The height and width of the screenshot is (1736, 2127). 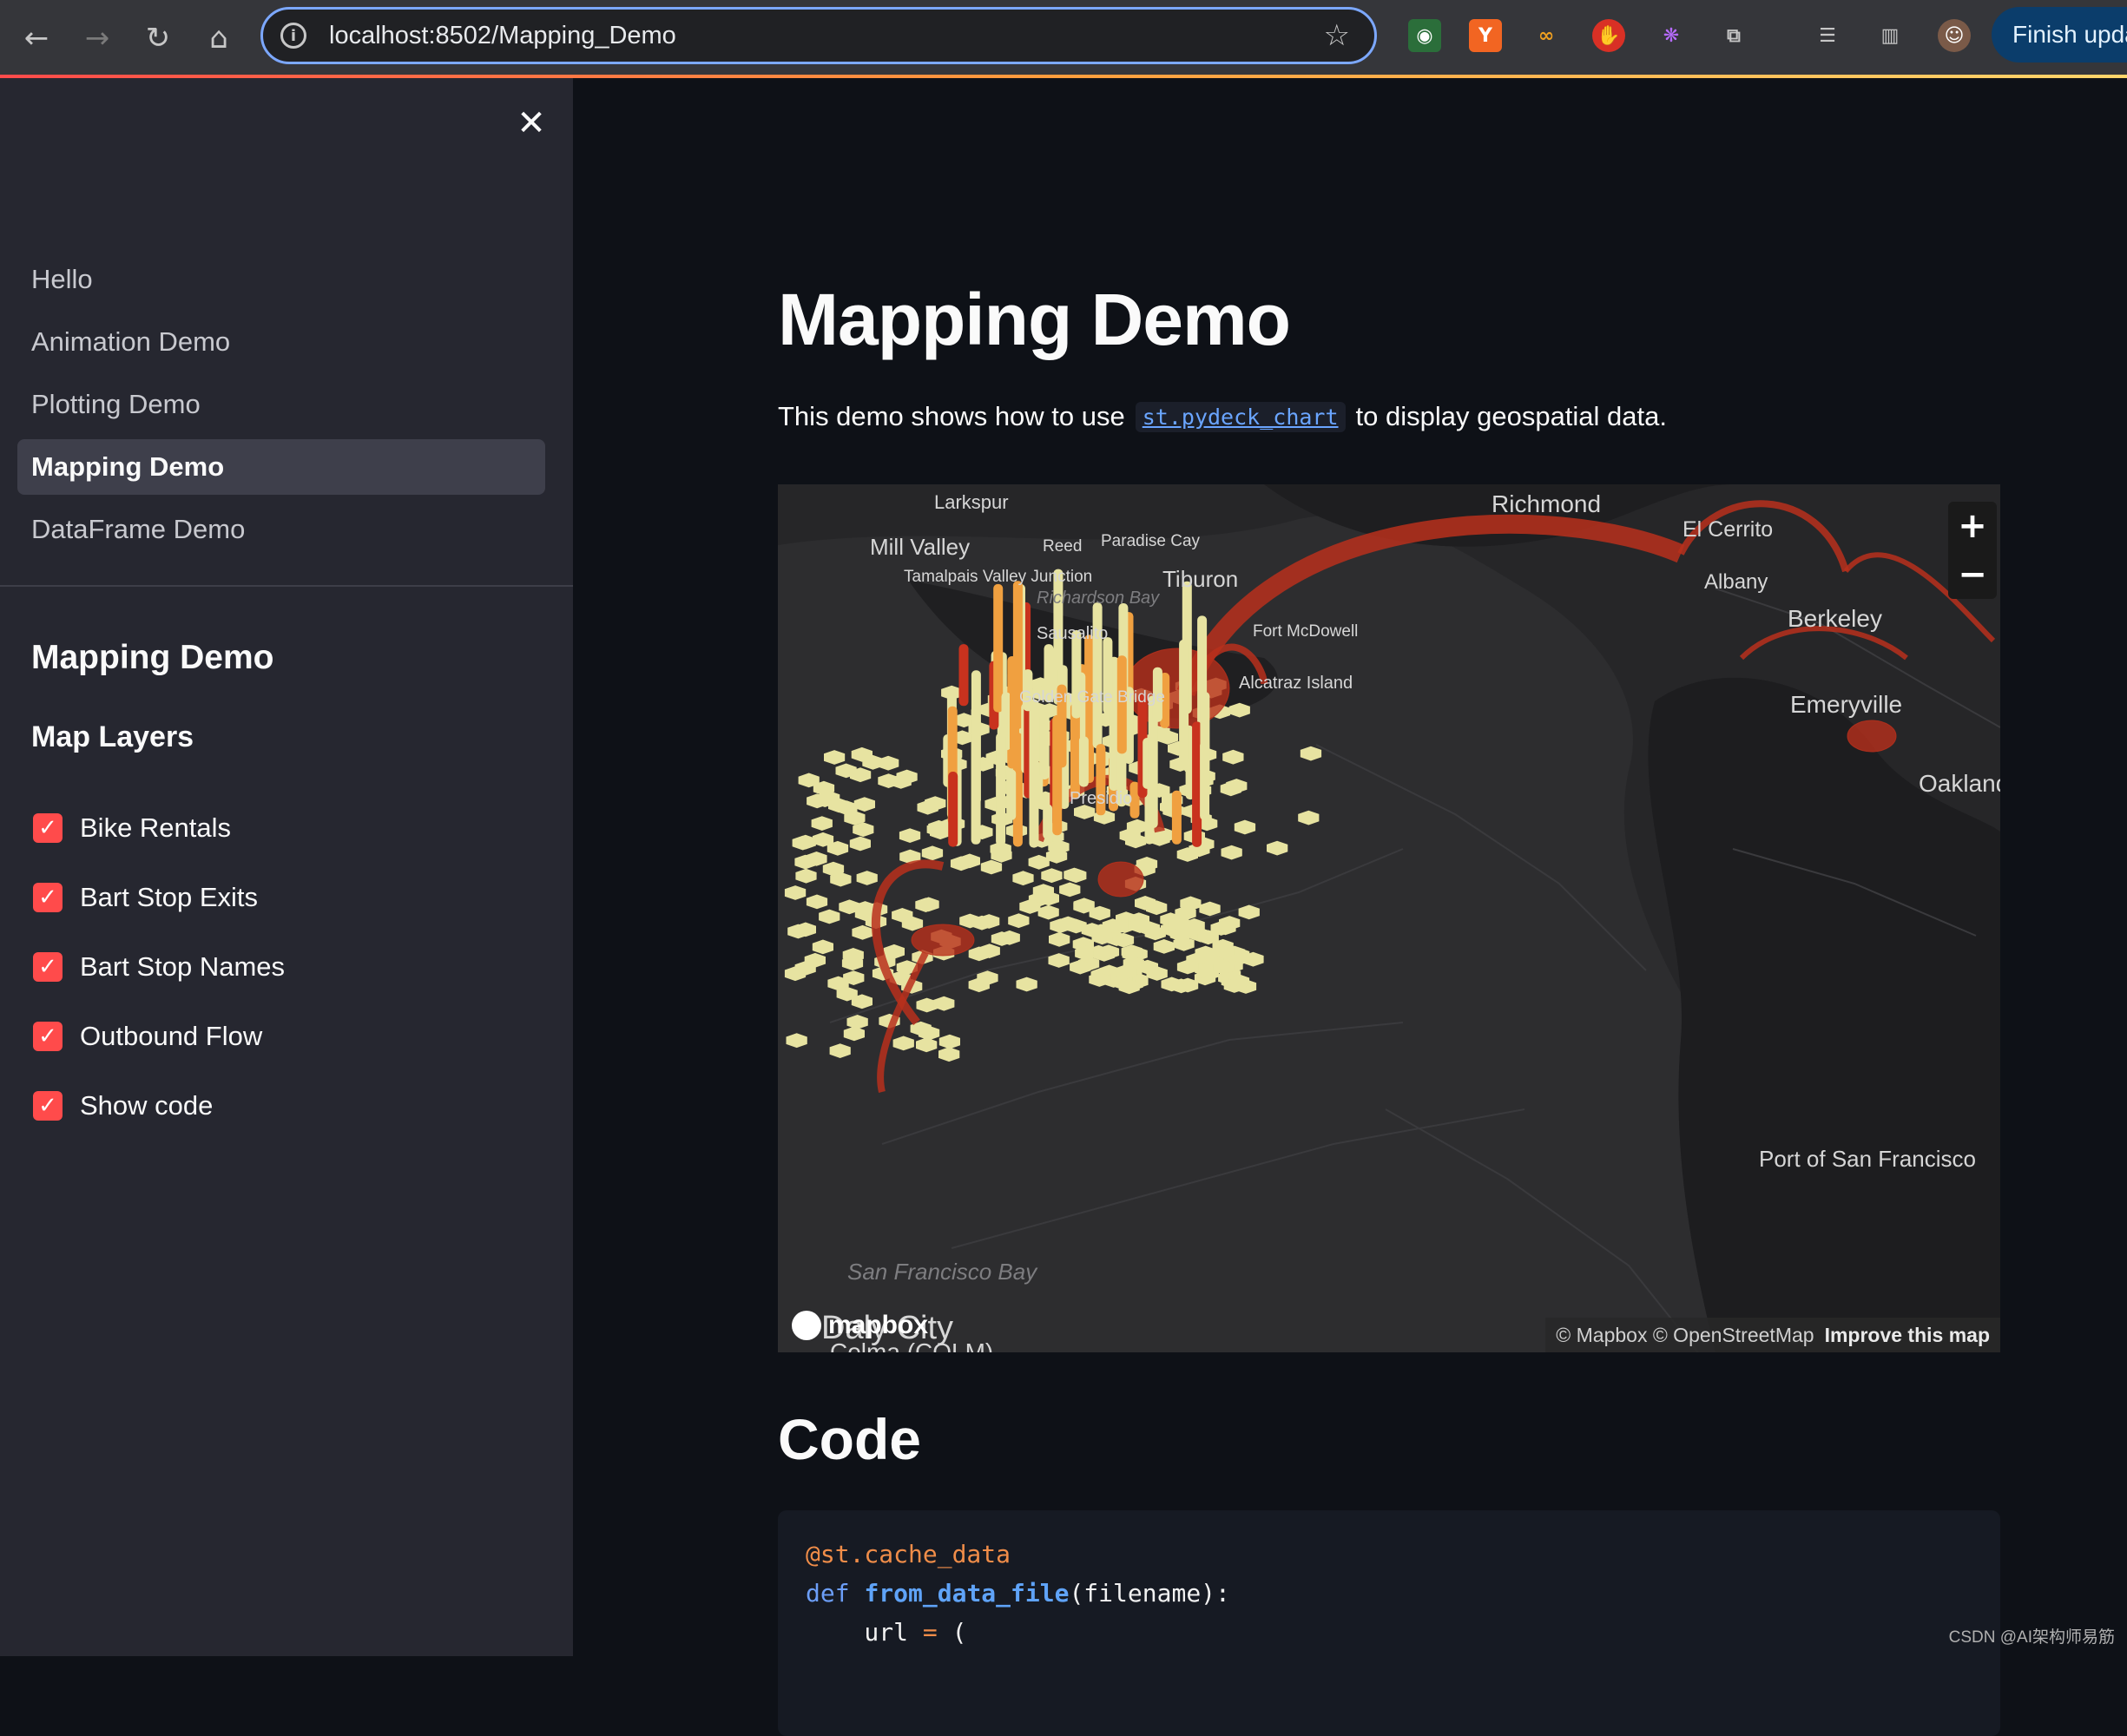 I want to click on code-token: def, so click(x=835, y=1593).